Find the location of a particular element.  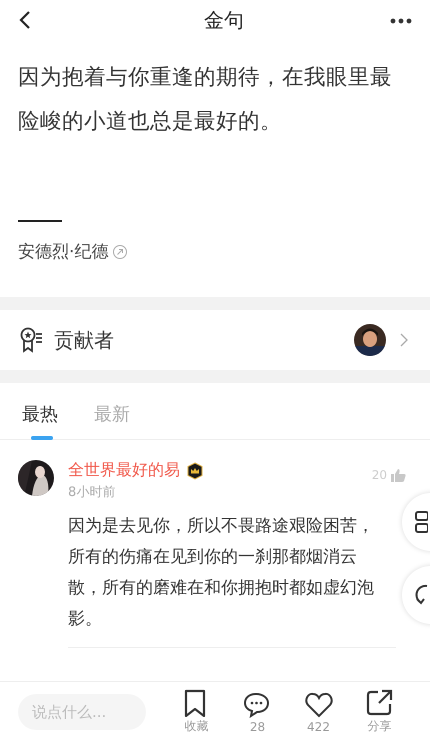

action-button: 28 is located at coordinates (257, 712).